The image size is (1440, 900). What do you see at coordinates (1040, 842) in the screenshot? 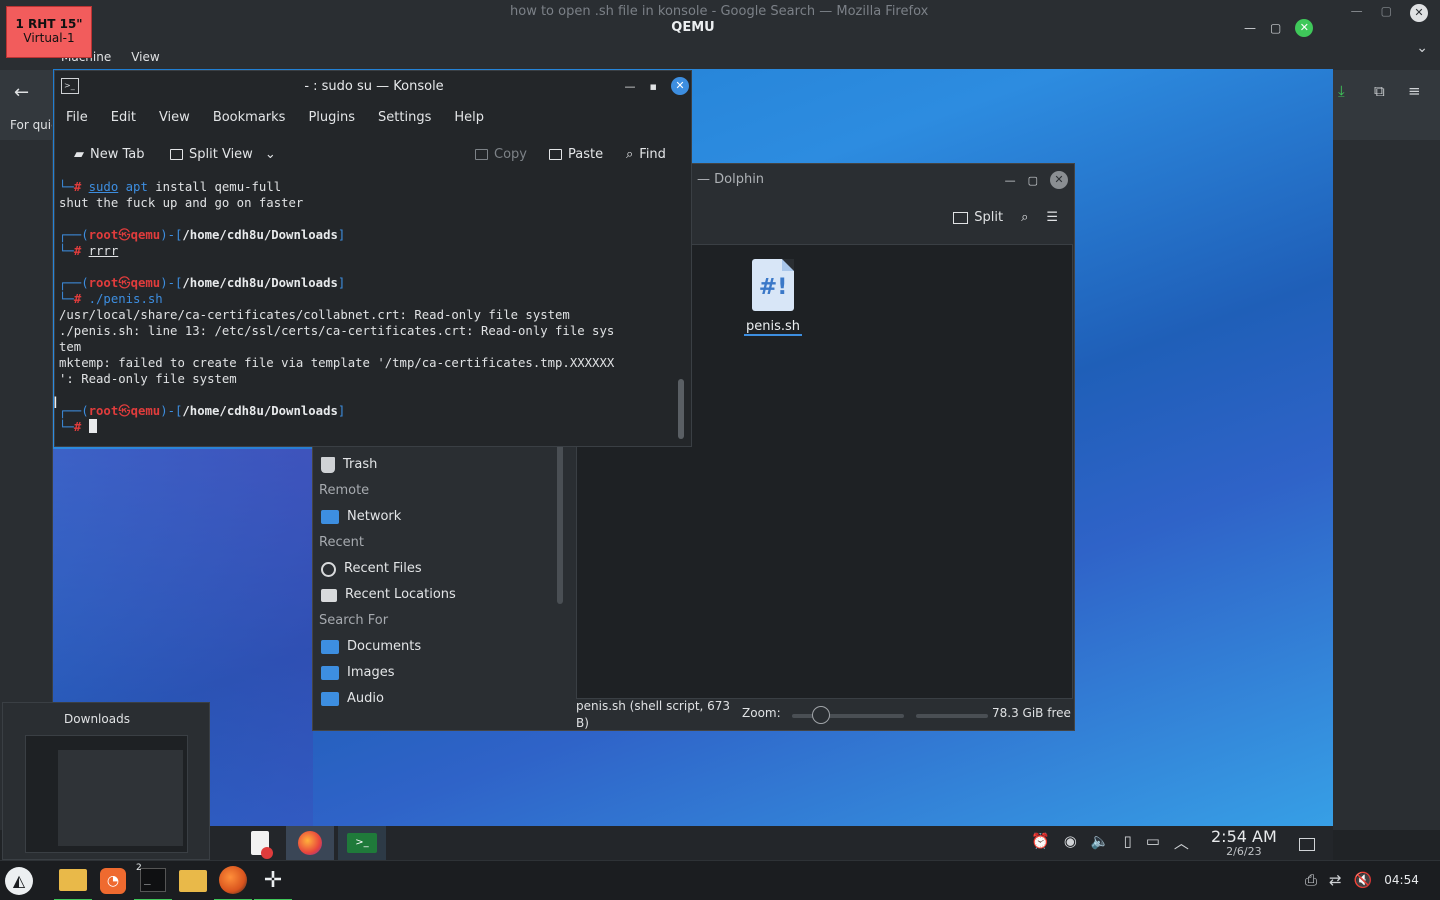
I see `alarm-icon: ⏰` at bounding box center [1040, 842].